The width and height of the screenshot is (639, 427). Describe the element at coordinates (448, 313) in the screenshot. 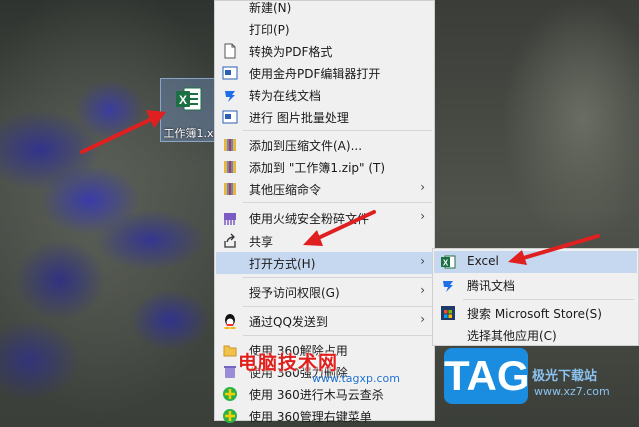

I see `store-icon` at that location.